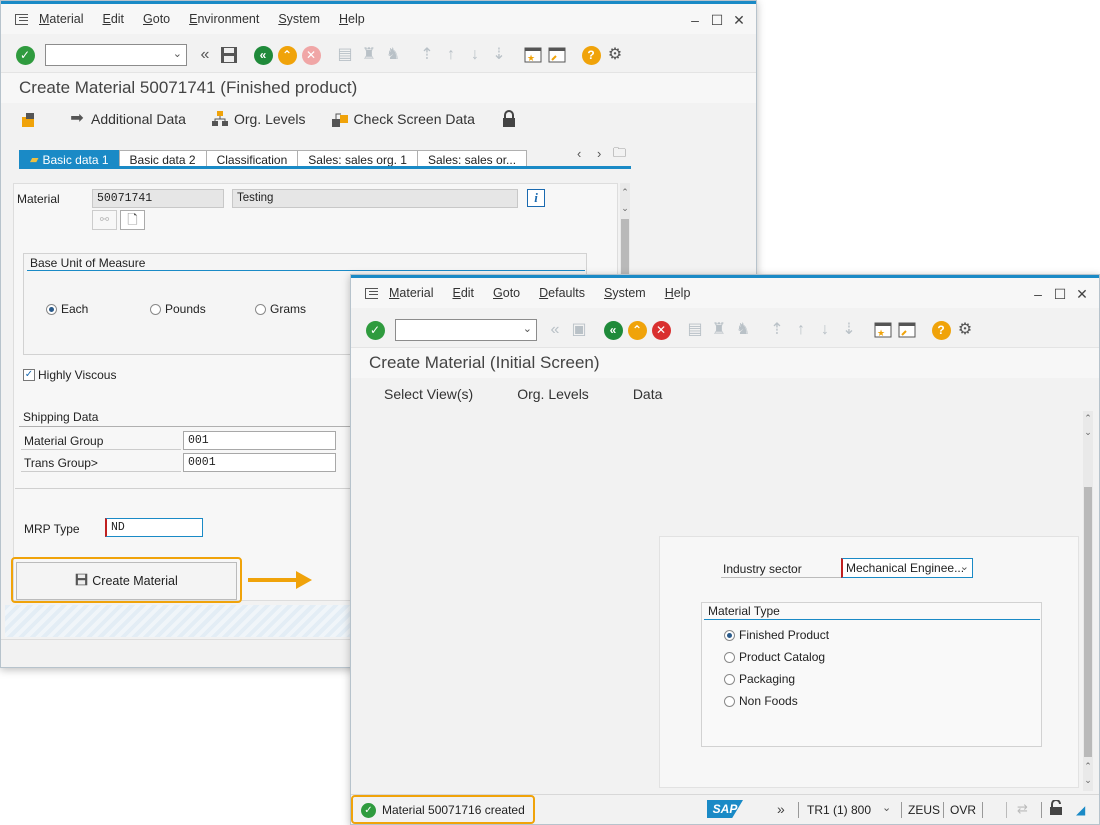  Describe the element at coordinates (907, 568) in the screenshot. I see `industry-sector-select: Mechanical Enginee... ⌄` at that location.